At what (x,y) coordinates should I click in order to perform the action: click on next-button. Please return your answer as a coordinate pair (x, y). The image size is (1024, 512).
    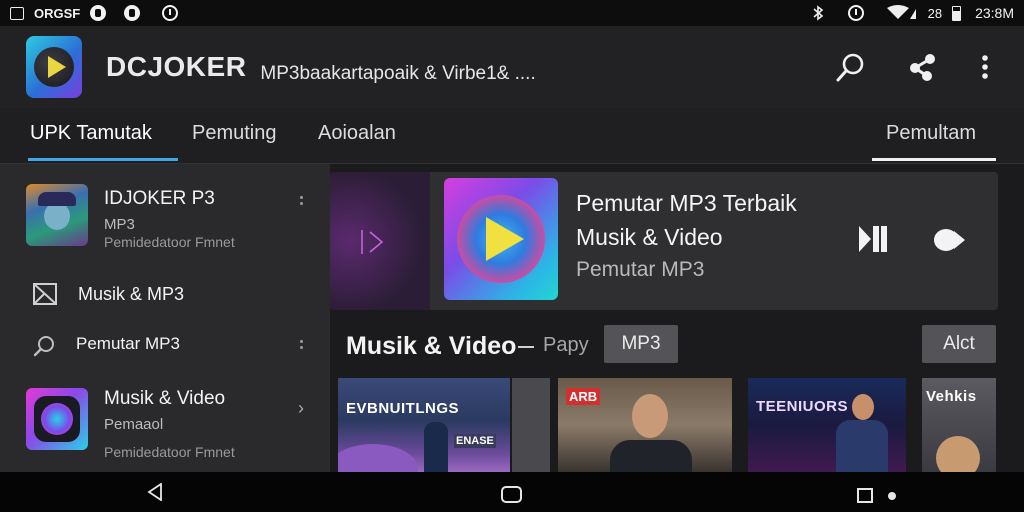
    Looking at the image, I should click on (949, 240).